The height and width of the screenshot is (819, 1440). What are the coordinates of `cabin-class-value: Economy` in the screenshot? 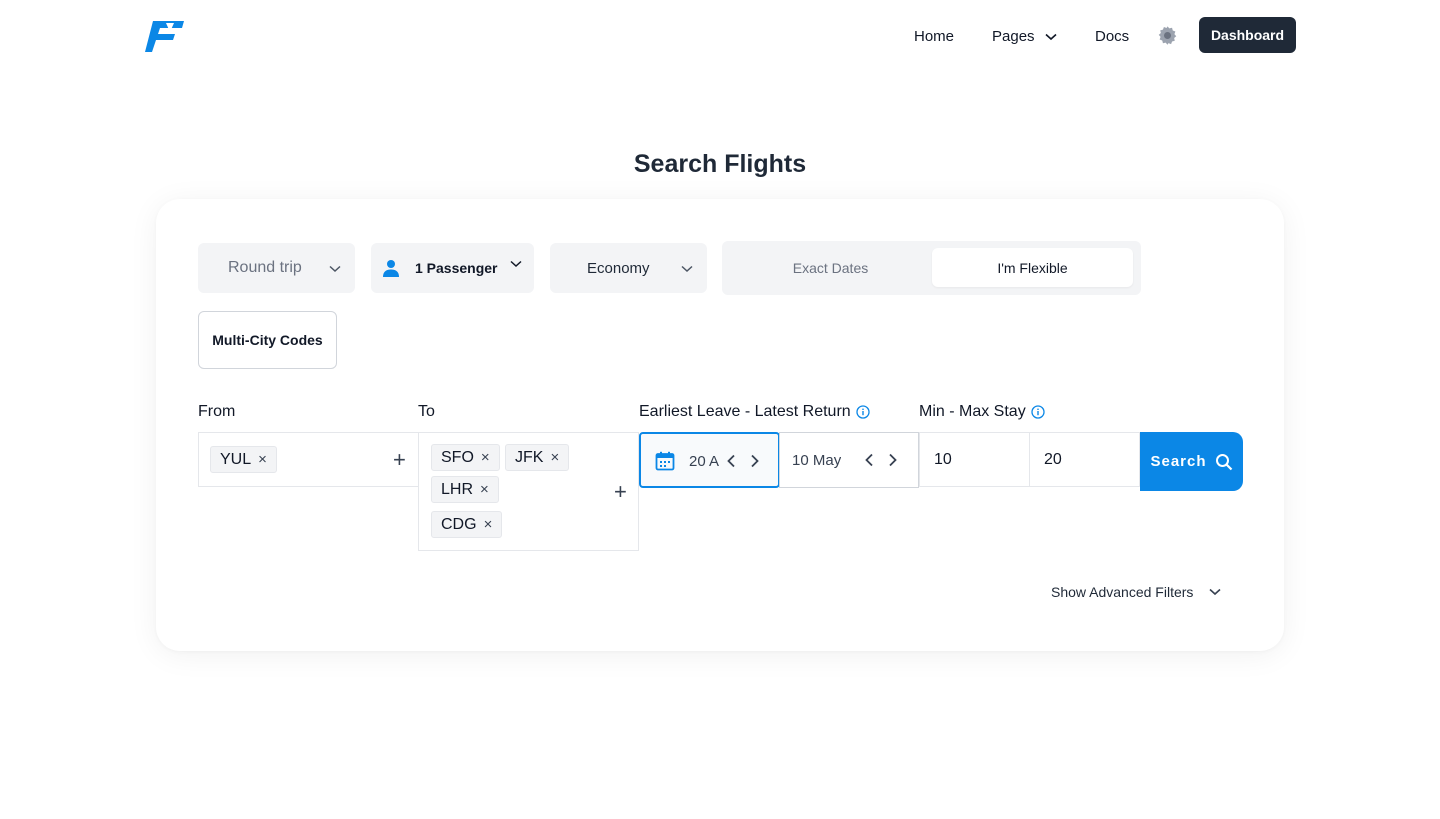 It's located at (618, 268).